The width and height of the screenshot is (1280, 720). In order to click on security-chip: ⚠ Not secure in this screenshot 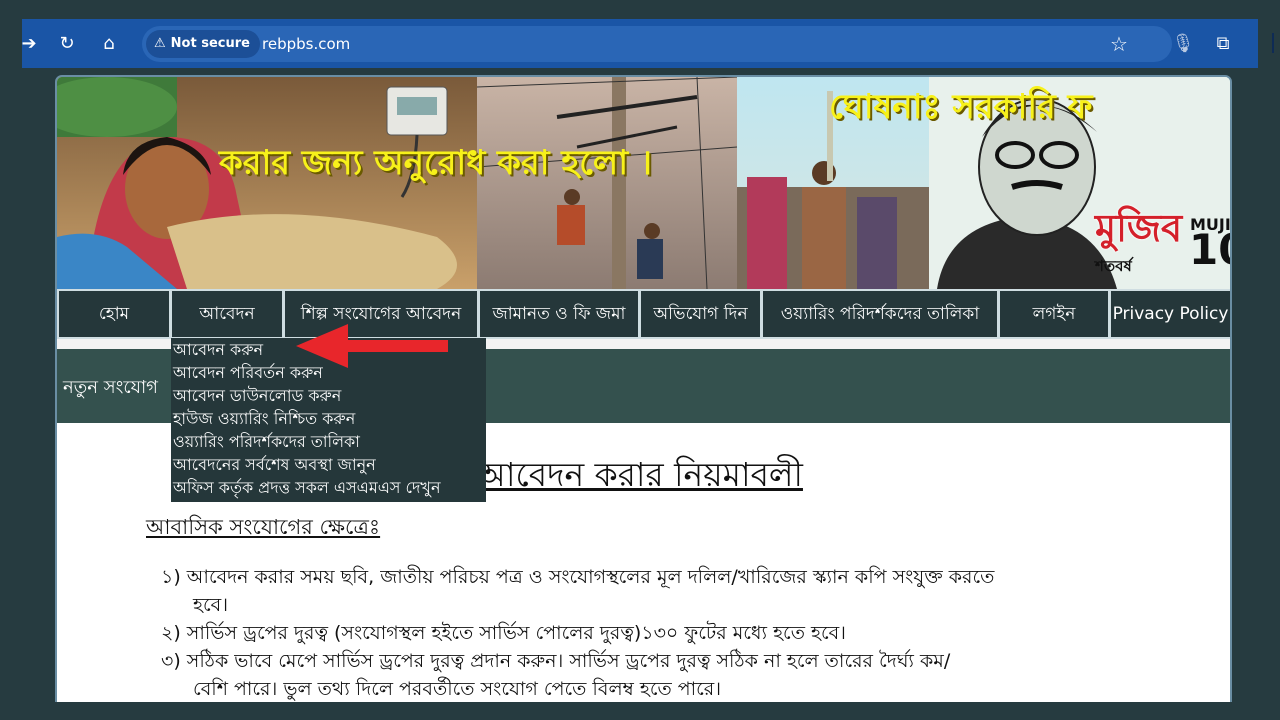, I will do `click(203, 44)`.